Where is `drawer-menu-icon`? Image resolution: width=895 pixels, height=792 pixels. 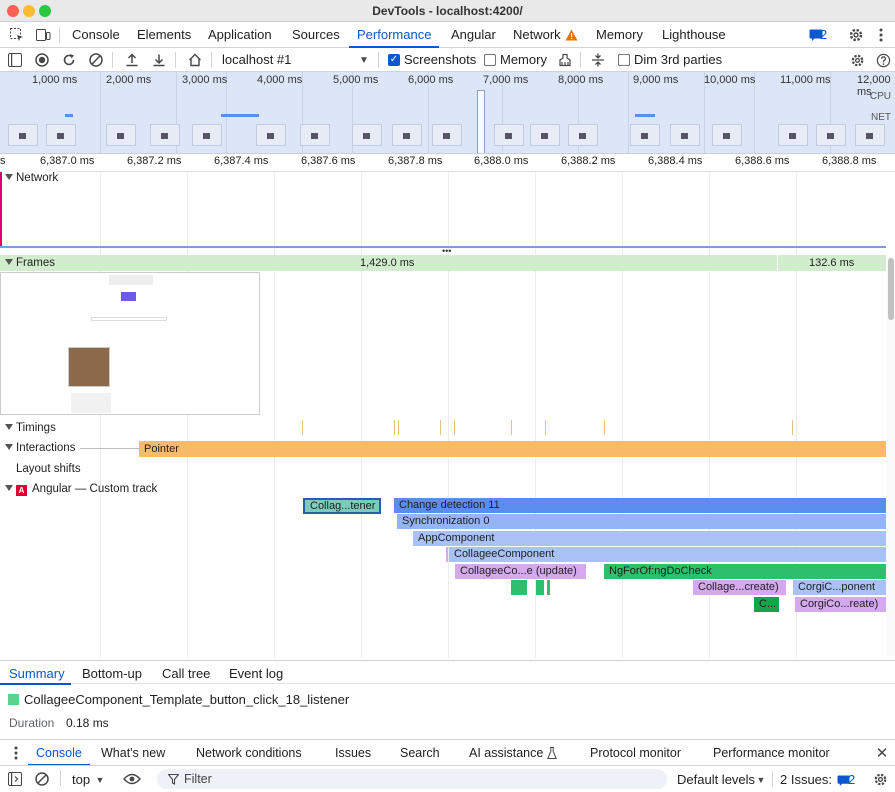
drawer-menu-icon is located at coordinates (16, 753).